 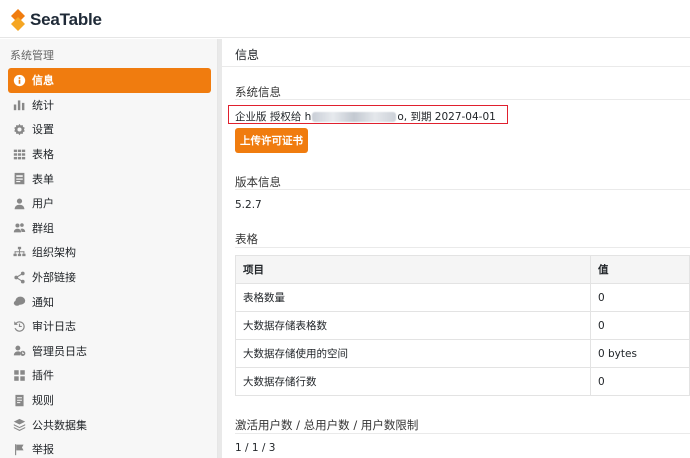 I want to click on layers-icon, so click(x=19, y=425).